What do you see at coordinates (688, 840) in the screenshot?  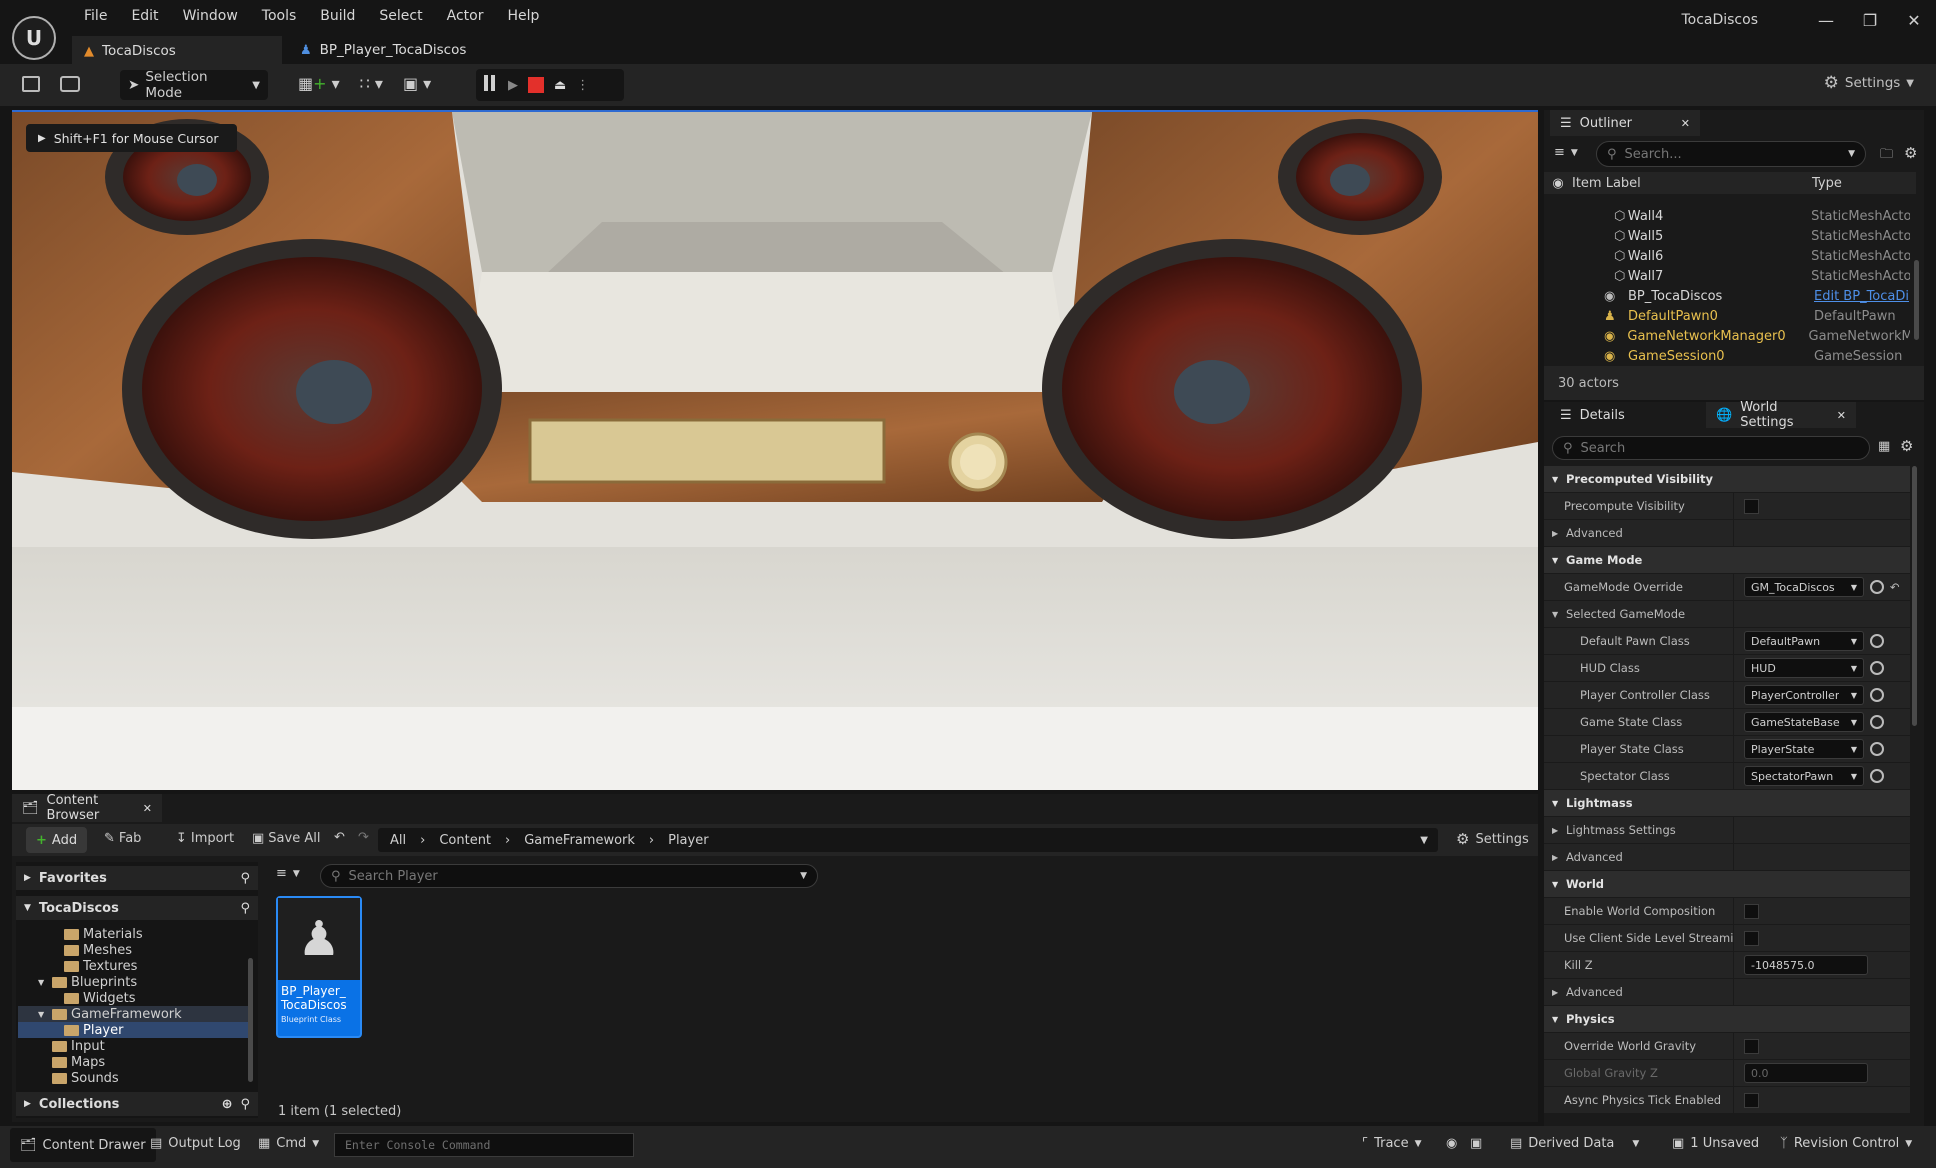 I see `breadcrumb-player: Player` at bounding box center [688, 840].